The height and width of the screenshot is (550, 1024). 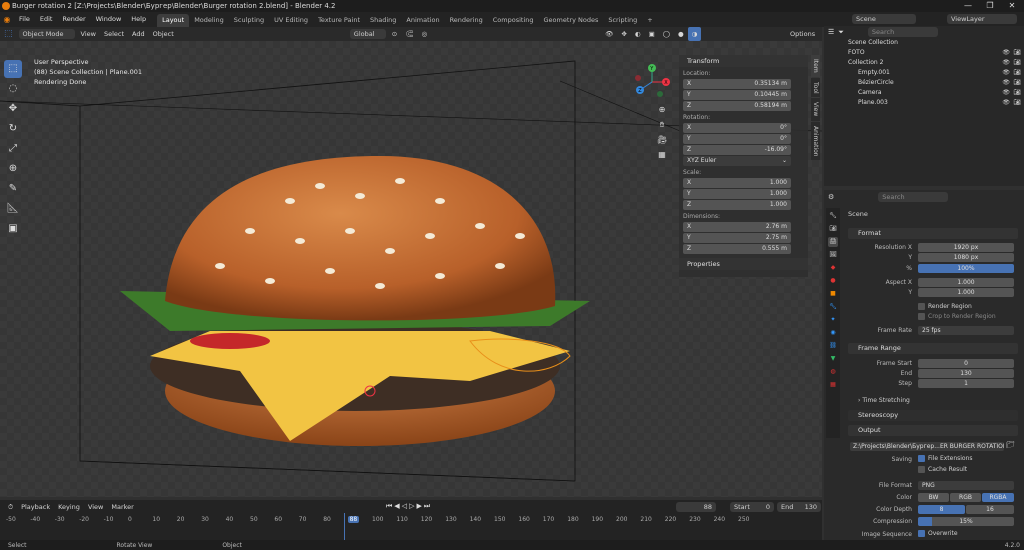 I want to click on menu-keying: Keying, so click(x=69, y=507).